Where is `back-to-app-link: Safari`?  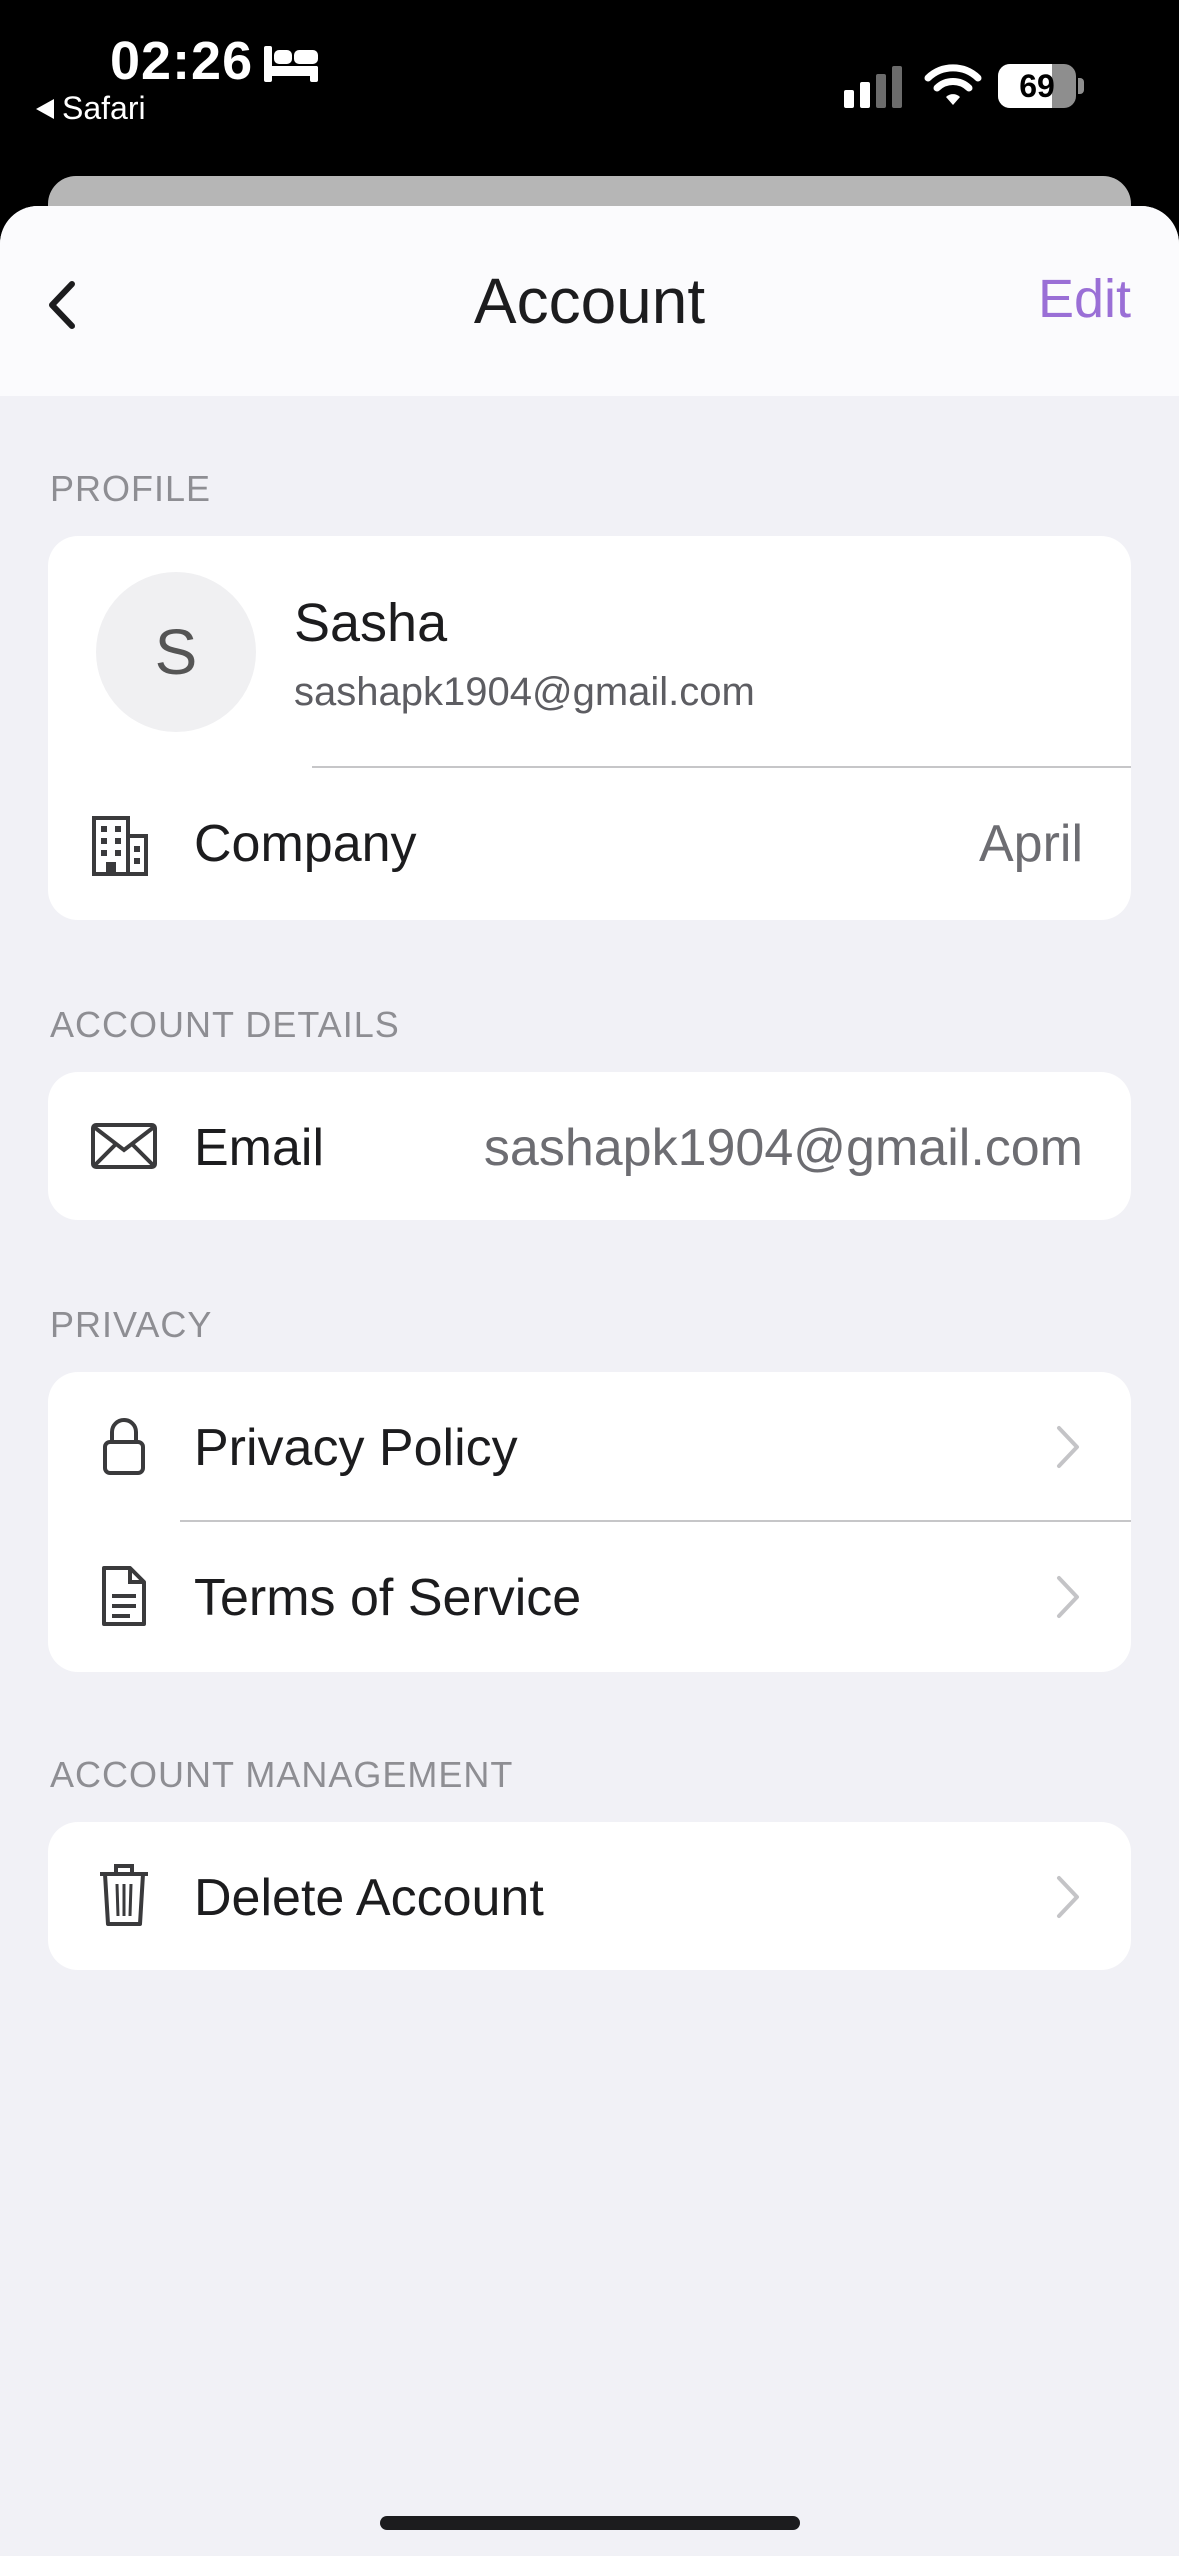 back-to-app-link: Safari is located at coordinates (91, 108).